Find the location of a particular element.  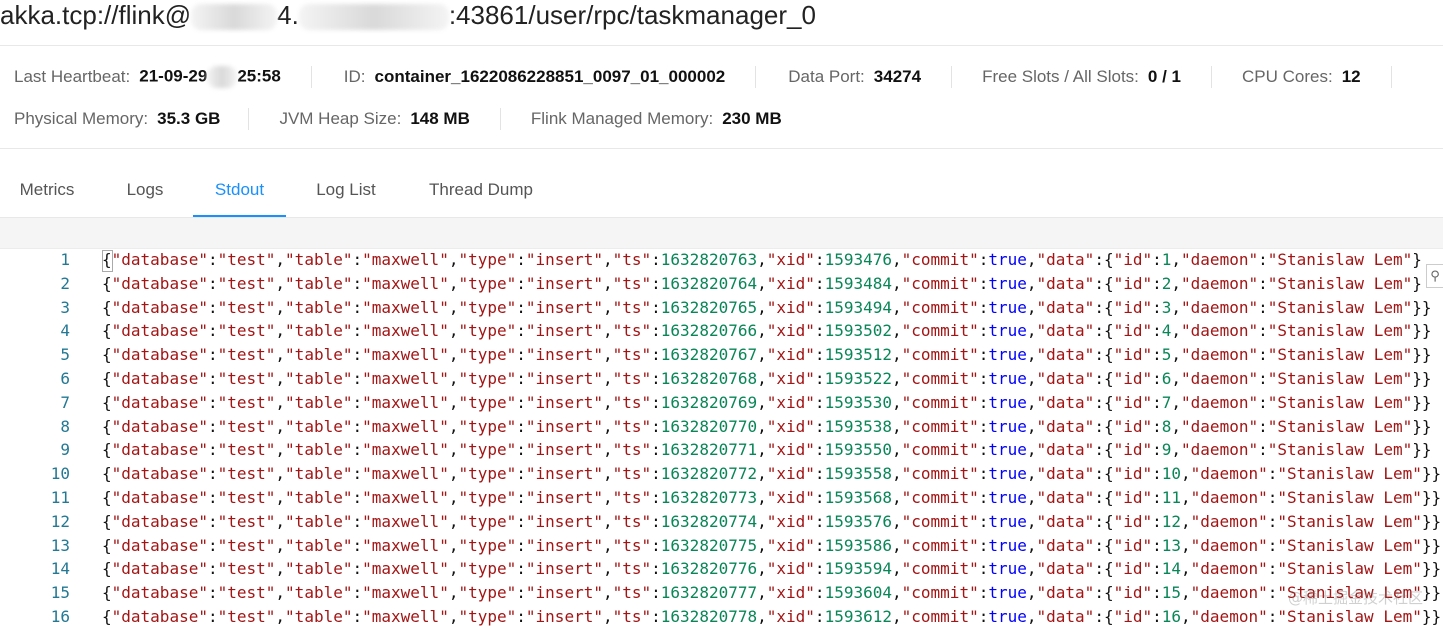

line-number: 4 is located at coordinates (65, 331).